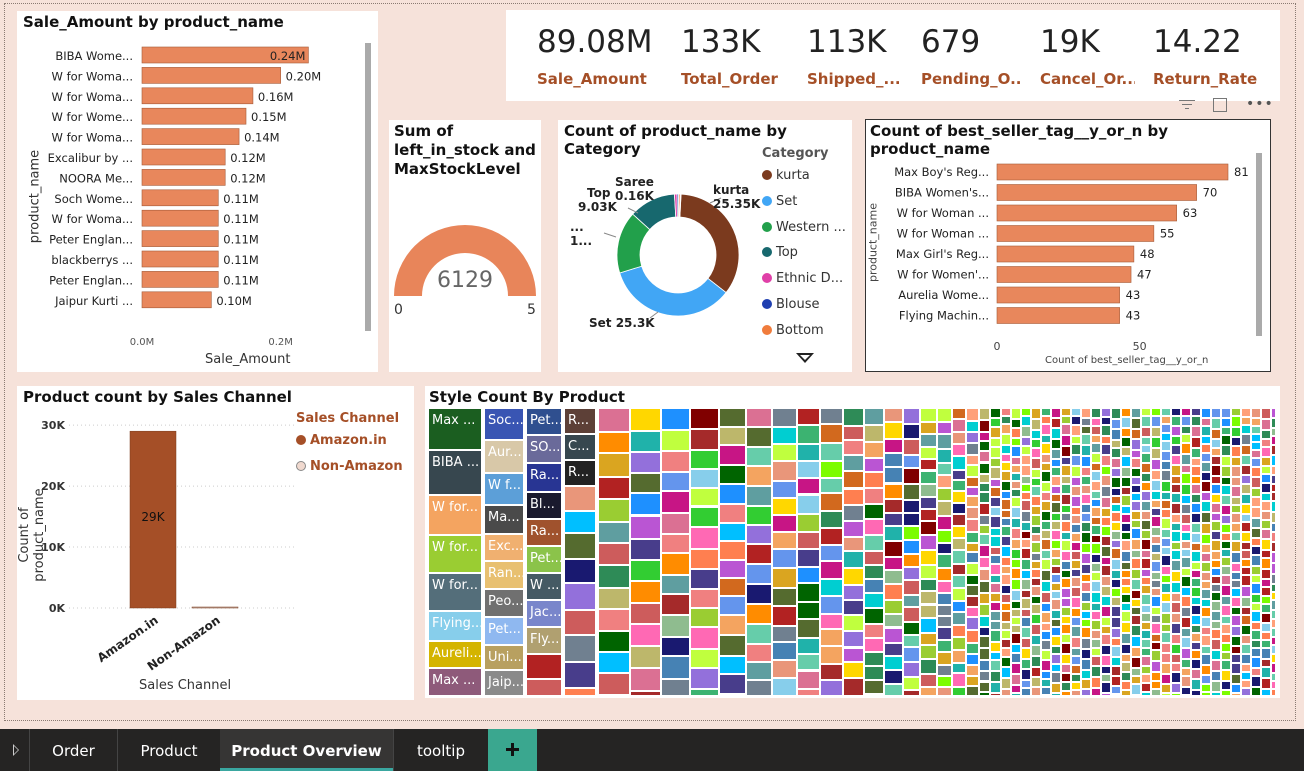 The height and width of the screenshot is (771, 1304). Describe the element at coordinates (786, 175) in the screenshot. I see `legend-item: kurta` at that location.